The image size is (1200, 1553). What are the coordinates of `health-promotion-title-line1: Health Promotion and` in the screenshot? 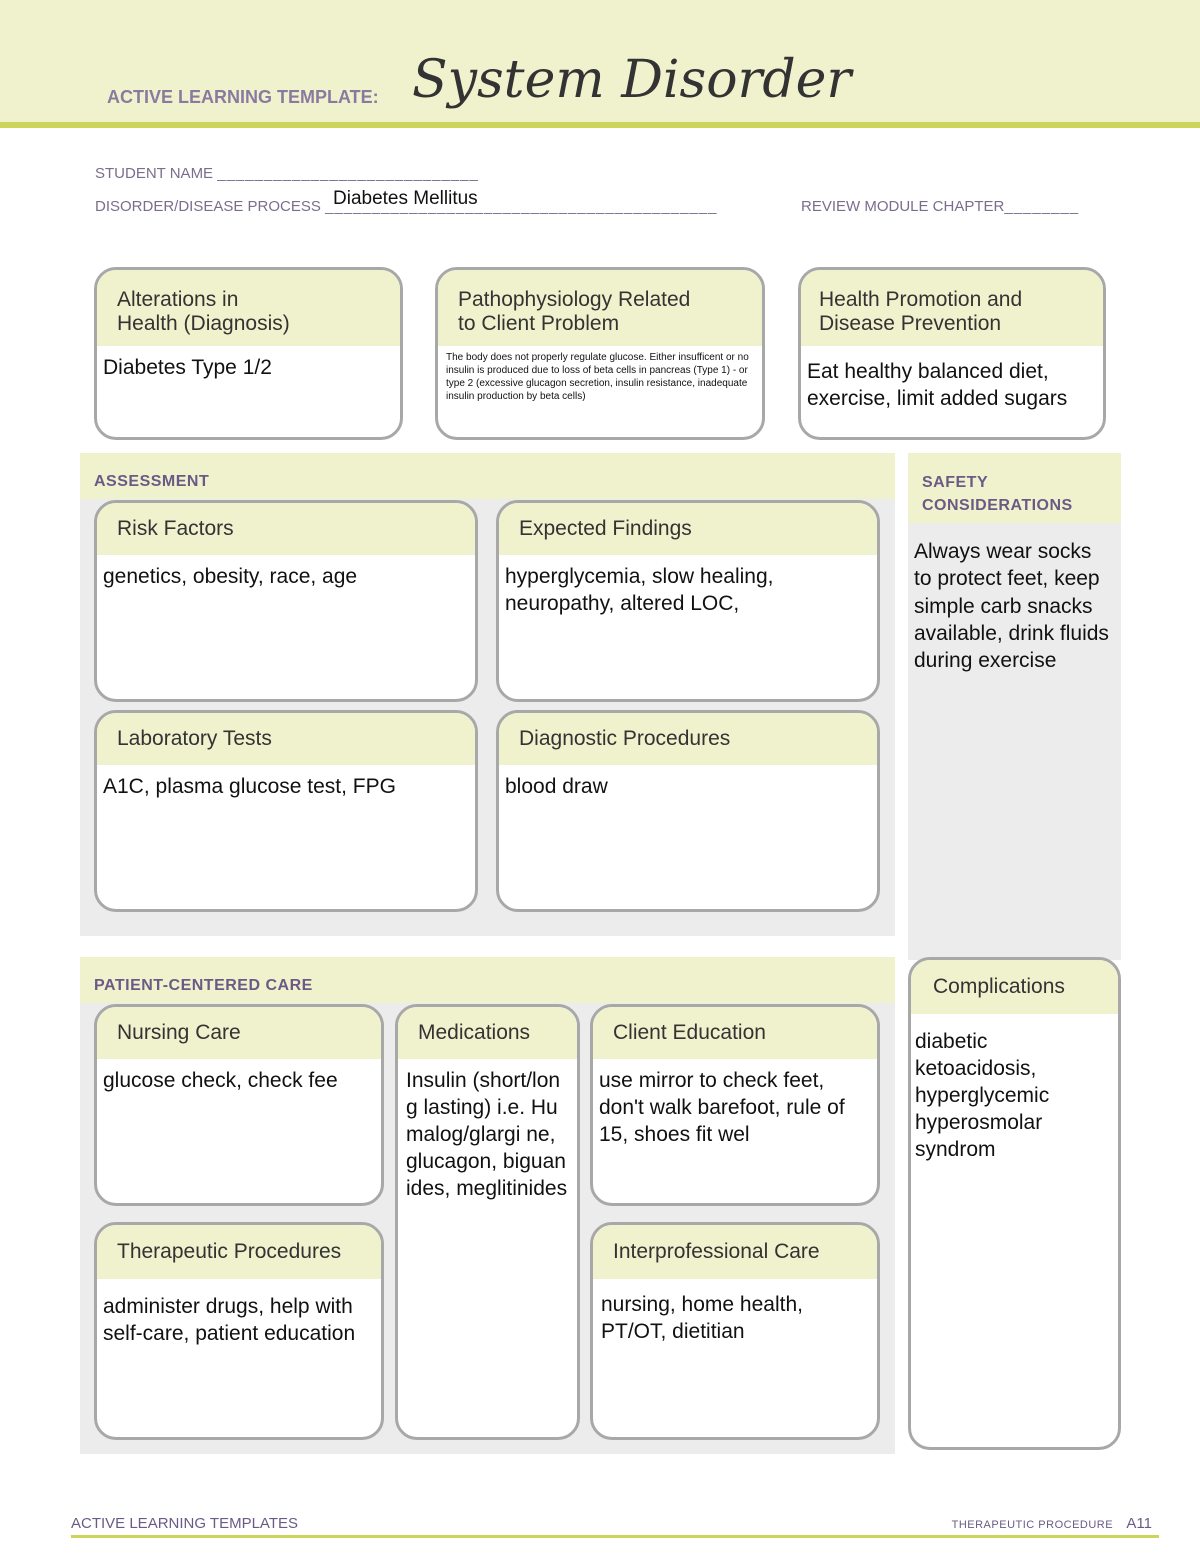 It's located at (921, 299).